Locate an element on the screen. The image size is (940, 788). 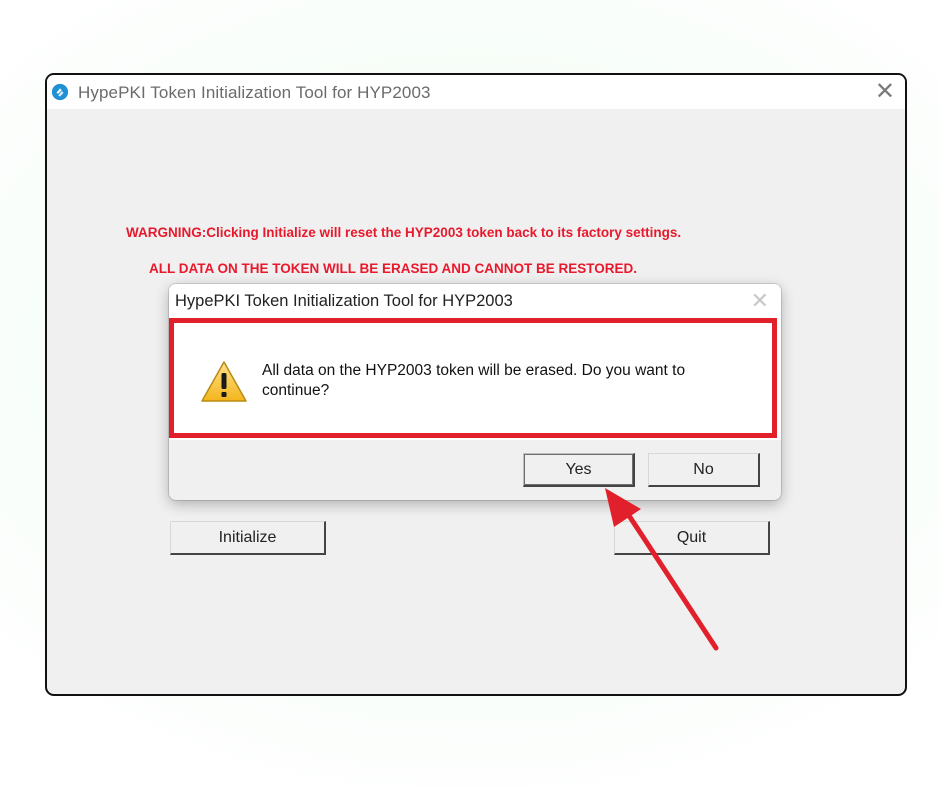
yes-button: Yes is located at coordinates (579, 470).